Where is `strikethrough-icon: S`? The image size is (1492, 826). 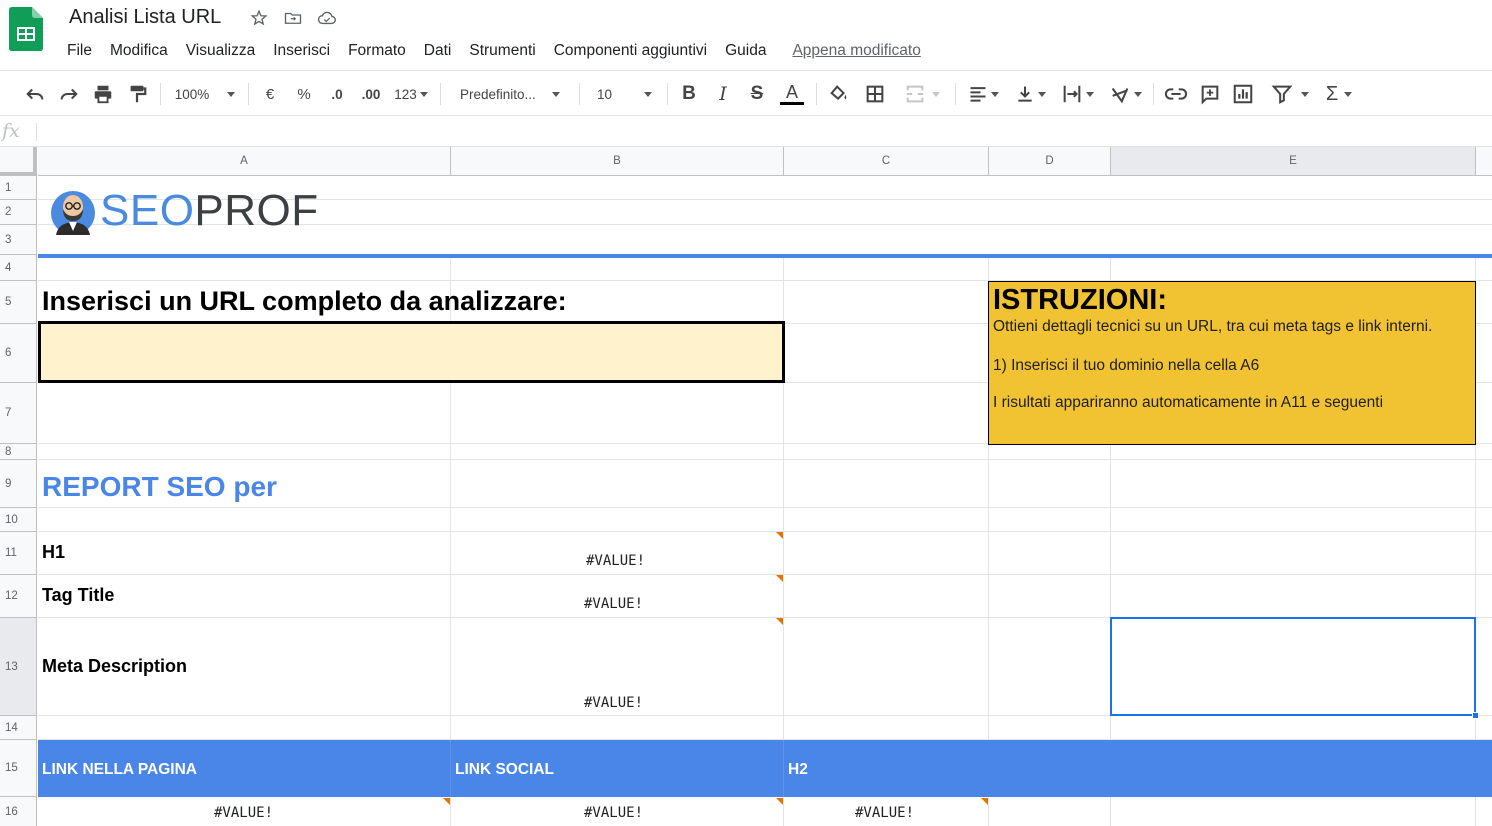
strikethrough-icon: S is located at coordinates (757, 94).